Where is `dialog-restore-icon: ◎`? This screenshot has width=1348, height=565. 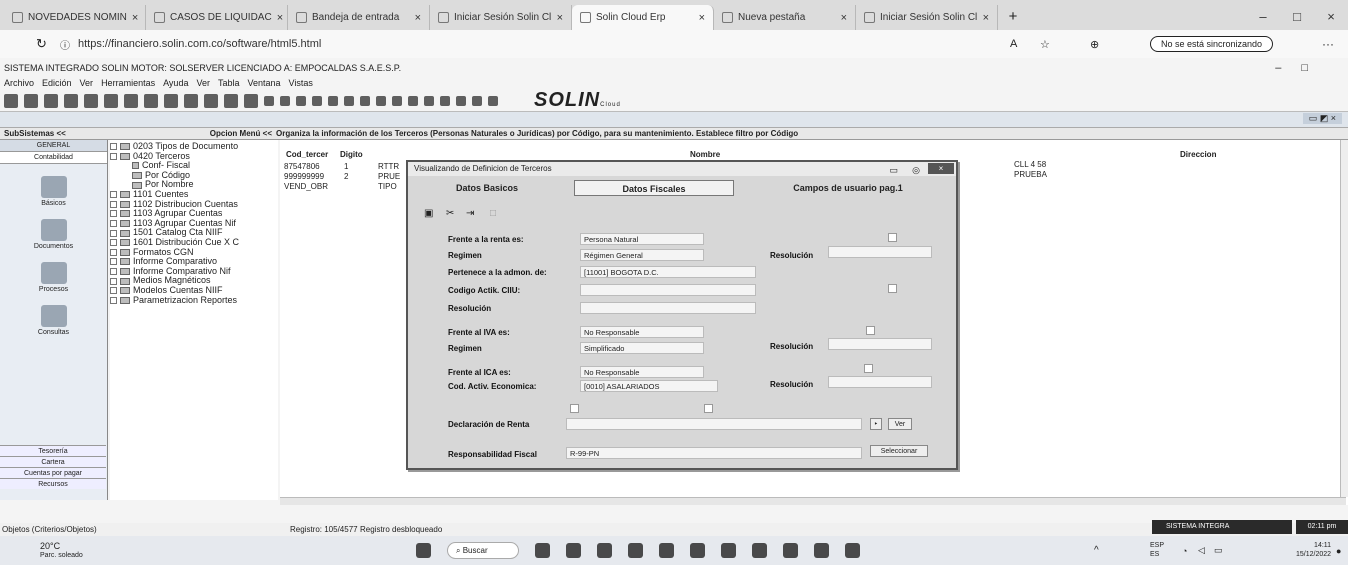 dialog-restore-icon: ◎ is located at coordinates (916, 170).